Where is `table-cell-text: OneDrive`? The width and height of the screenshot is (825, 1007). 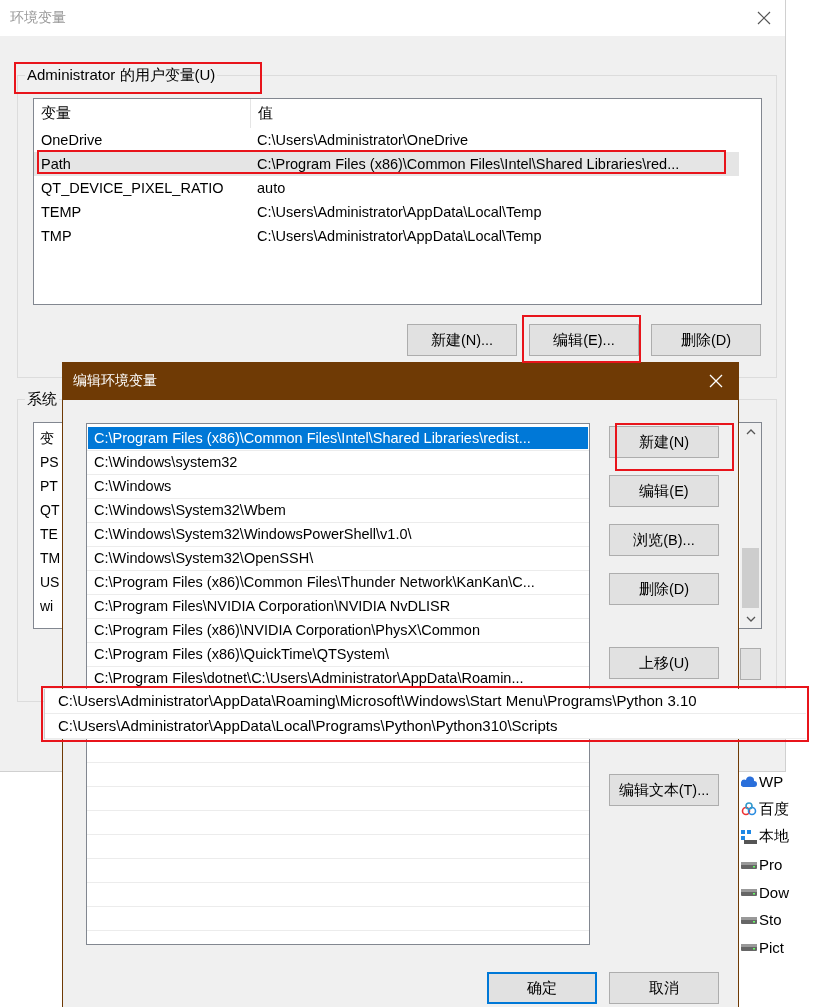
table-cell-text: OneDrive is located at coordinates (72, 140).